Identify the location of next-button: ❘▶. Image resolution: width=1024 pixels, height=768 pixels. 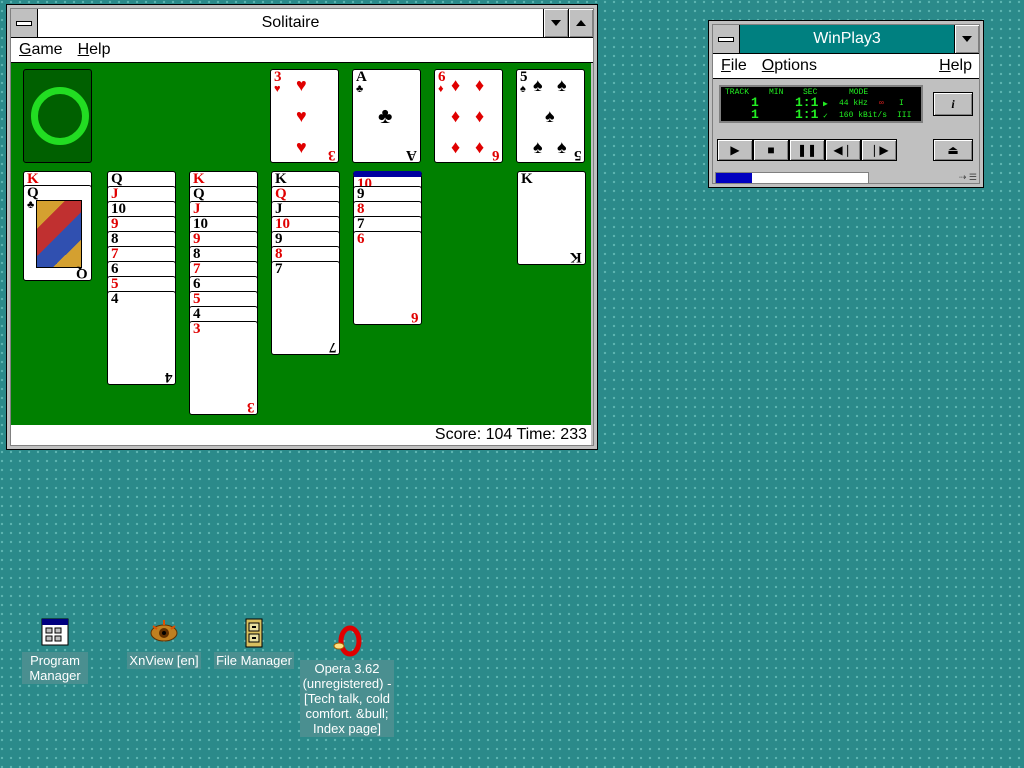
(879, 150).